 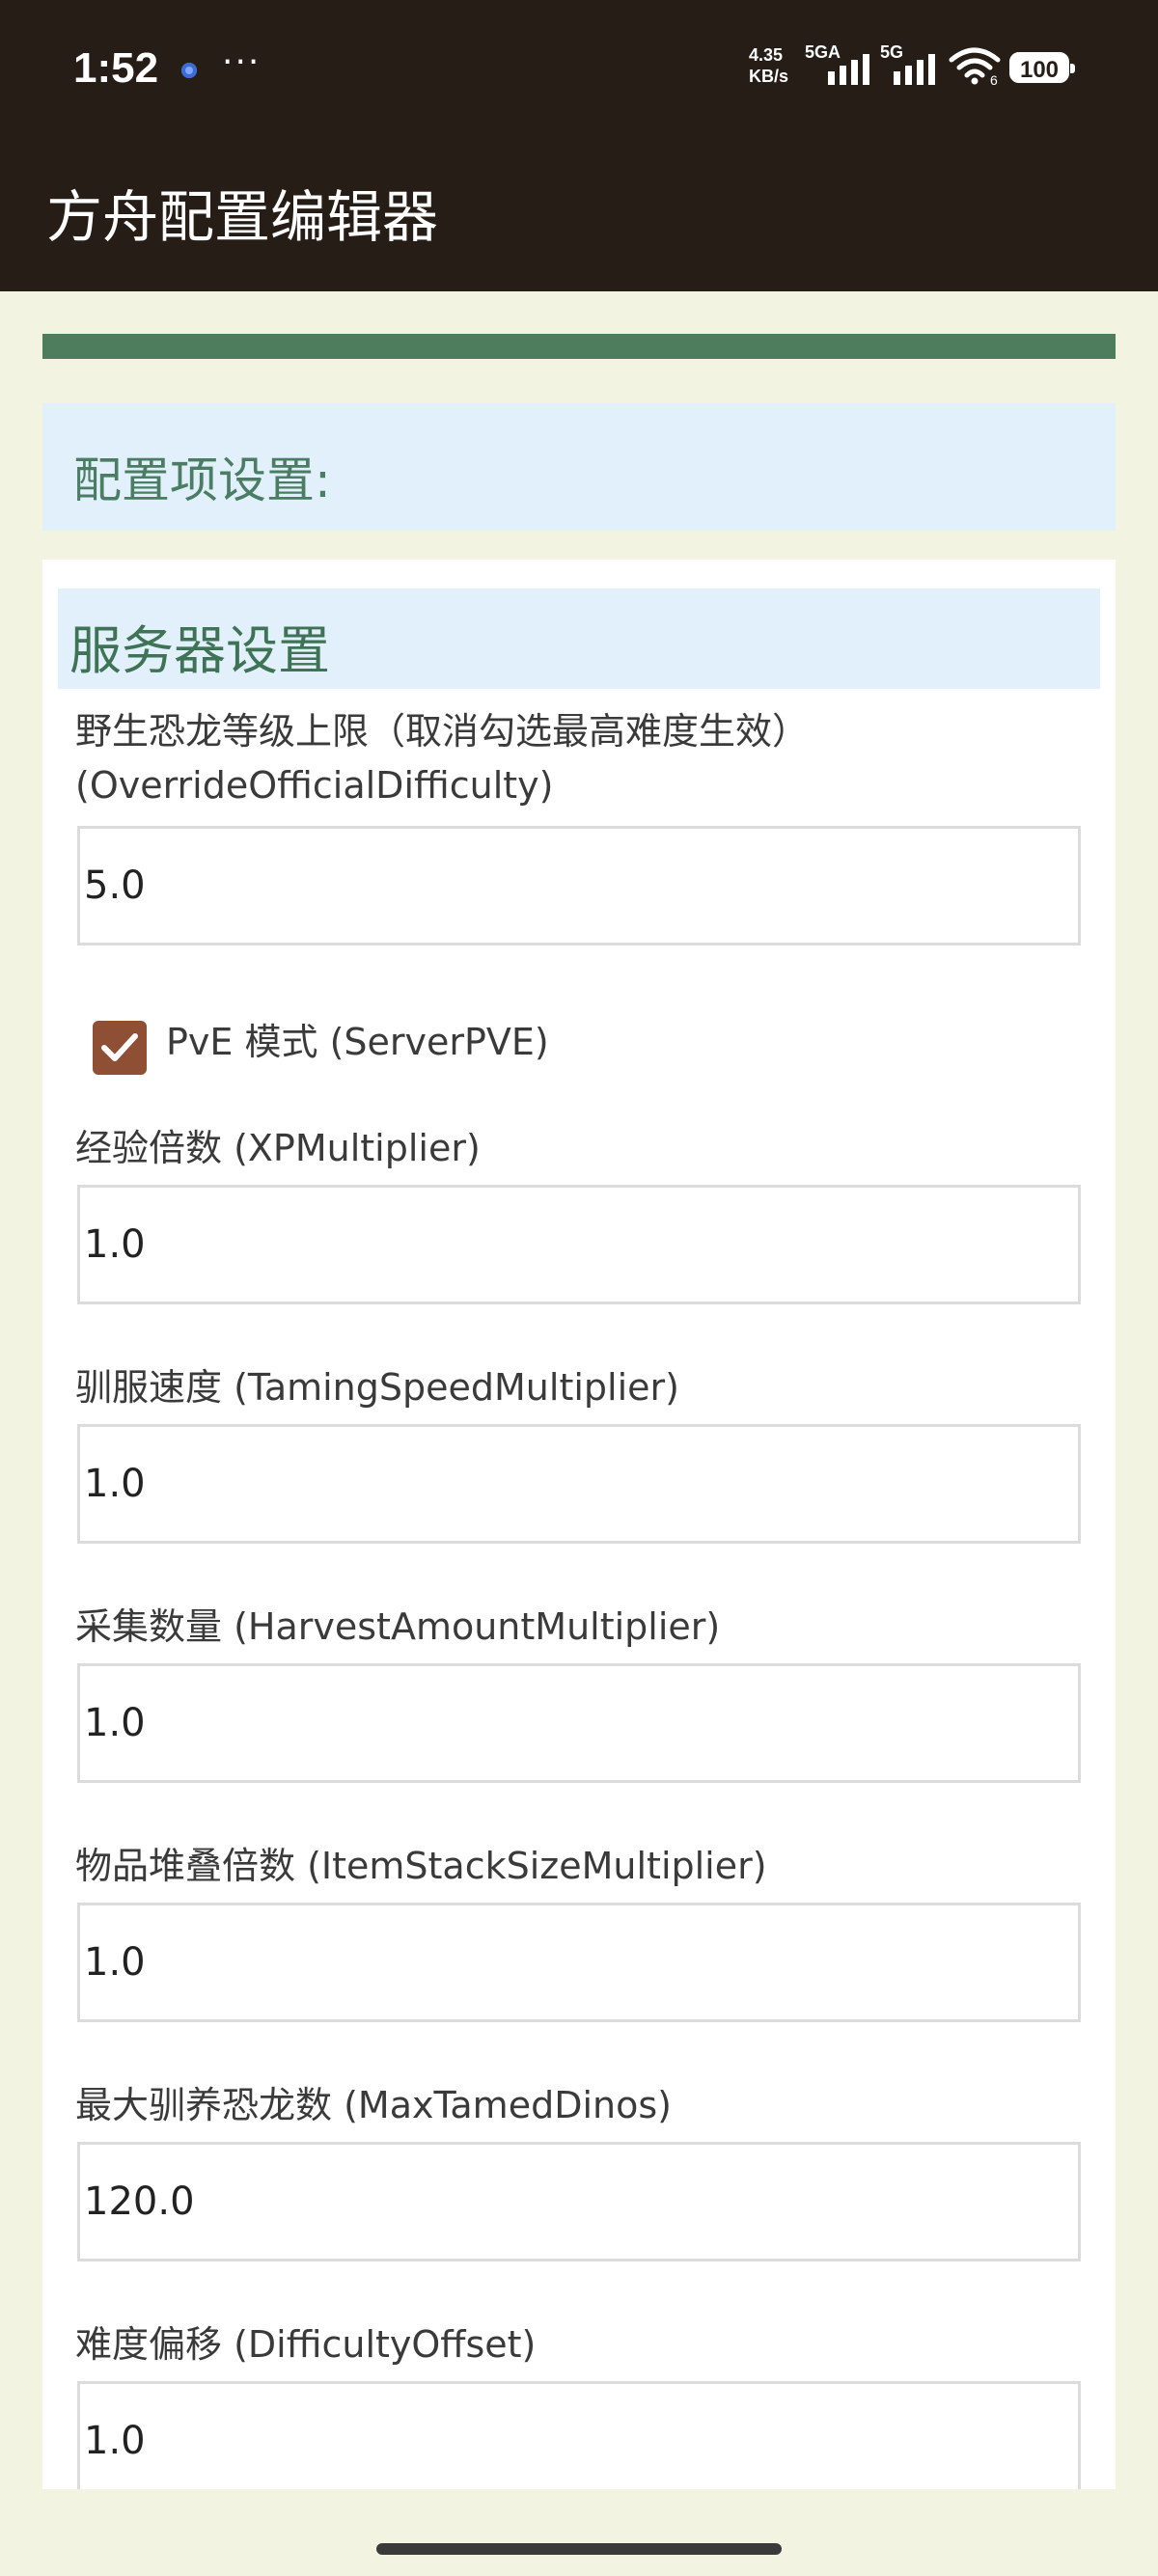 What do you see at coordinates (199, 650) in the screenshot?
I see `section-title: 服务器设置` at bounding box center [199, 650].